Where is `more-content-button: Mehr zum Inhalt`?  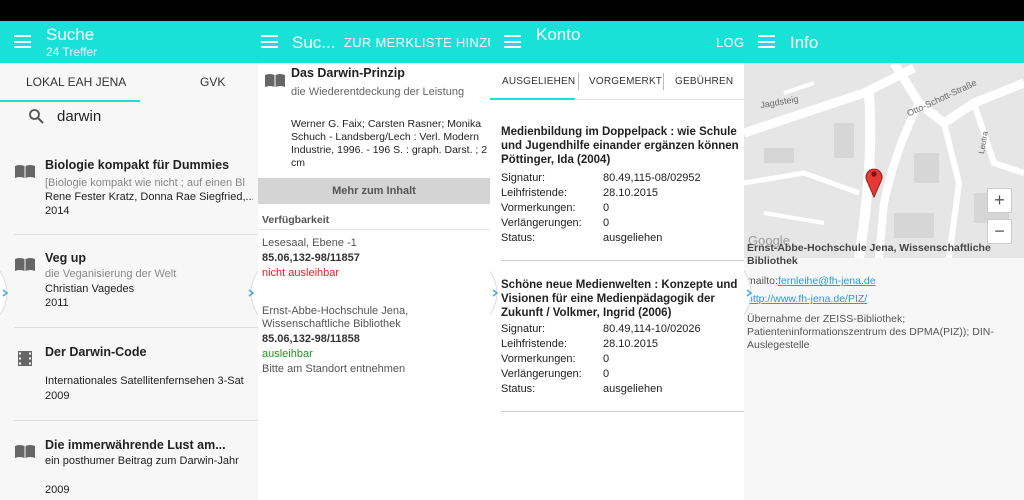 more-content-button: Mehr zum Inhalt is located at coordinates (374, 191).